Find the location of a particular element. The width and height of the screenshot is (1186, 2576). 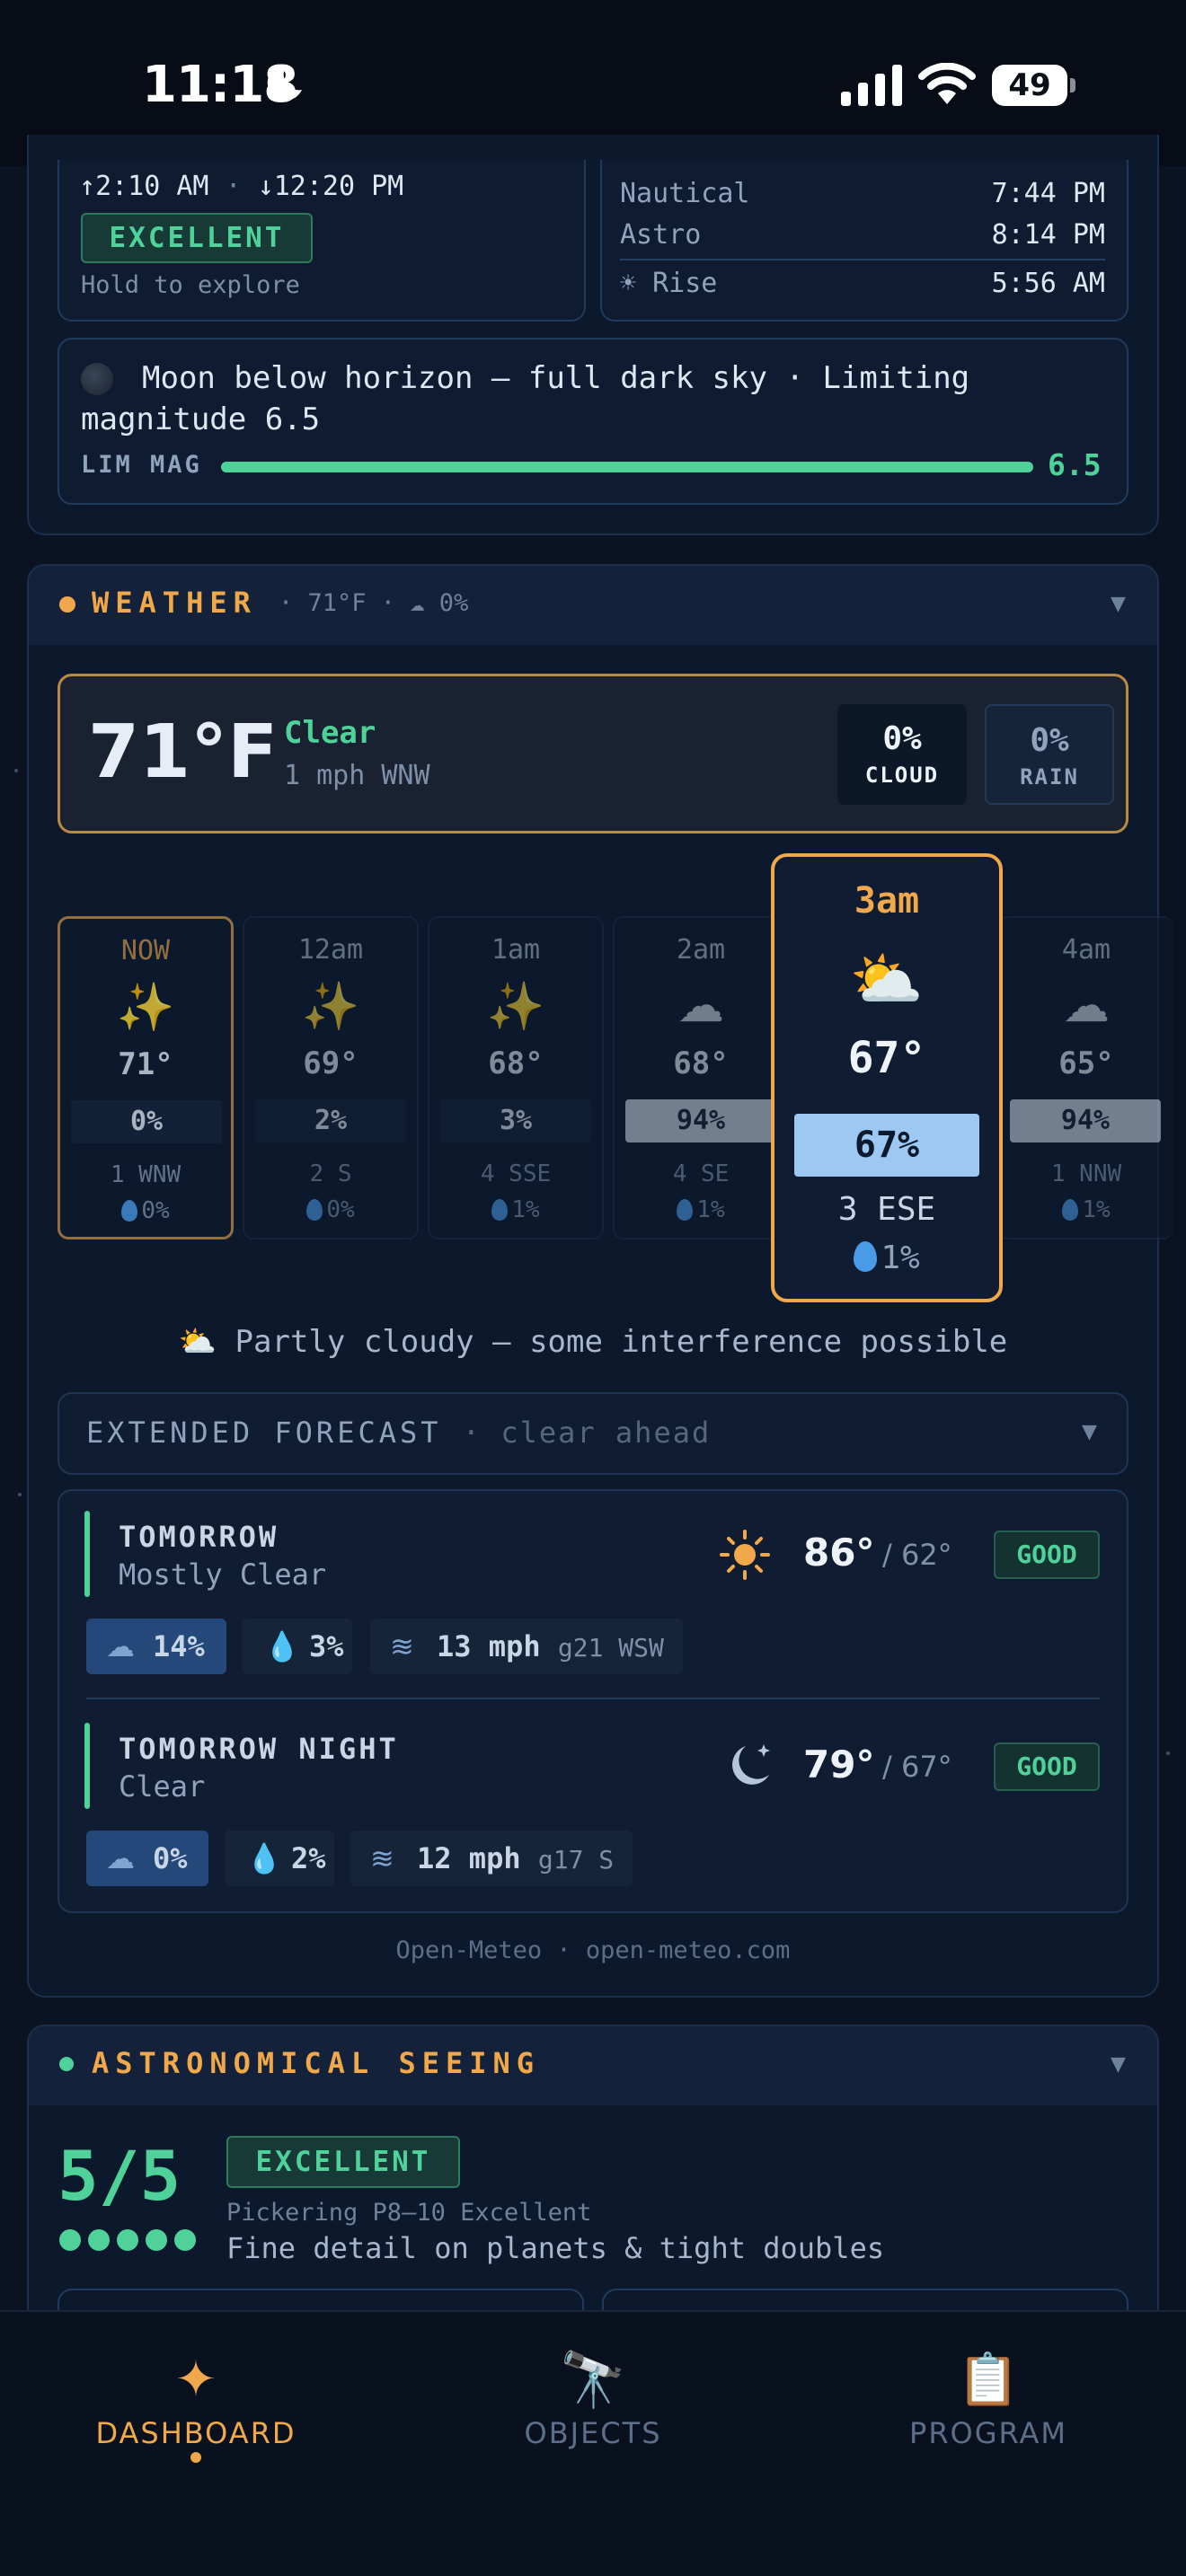

cloud-chip: ☁ 0% is located at coordinates (147, 1858).